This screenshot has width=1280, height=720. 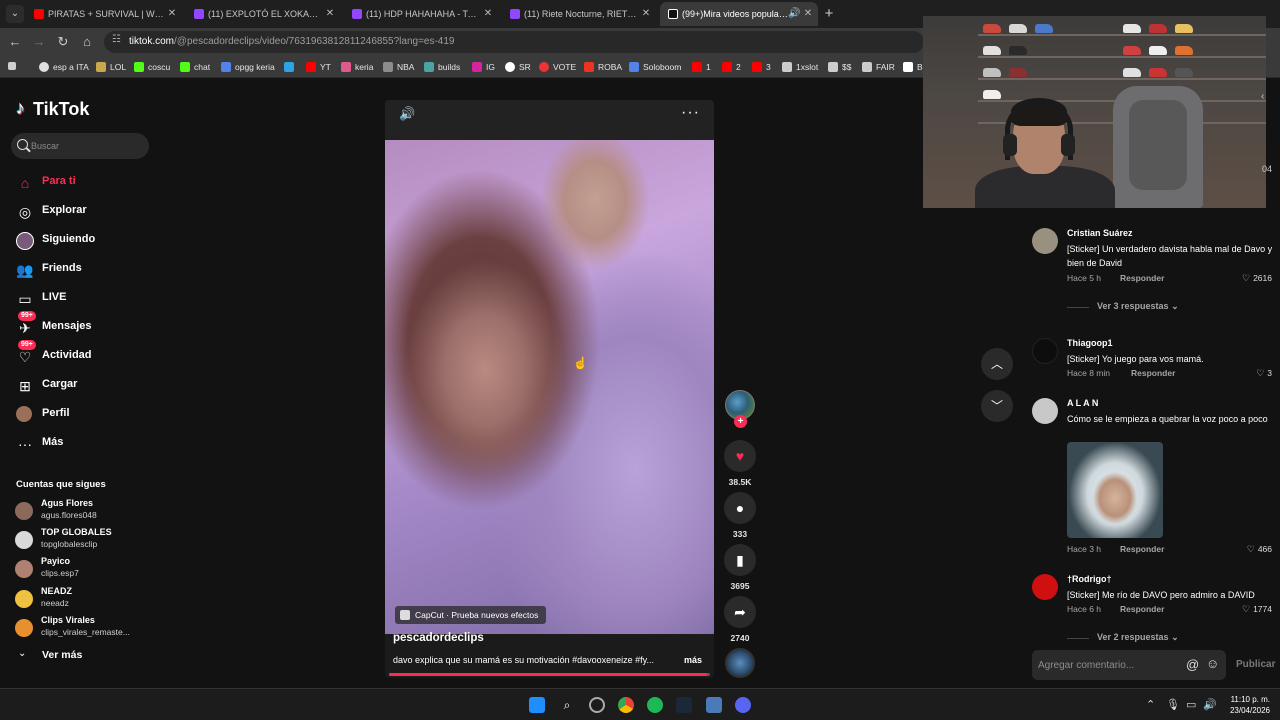 What do you see at coordinates (1142, 549) in the screenshot?
I see `reply-button: Responder` at bounding box center [1142, 549].